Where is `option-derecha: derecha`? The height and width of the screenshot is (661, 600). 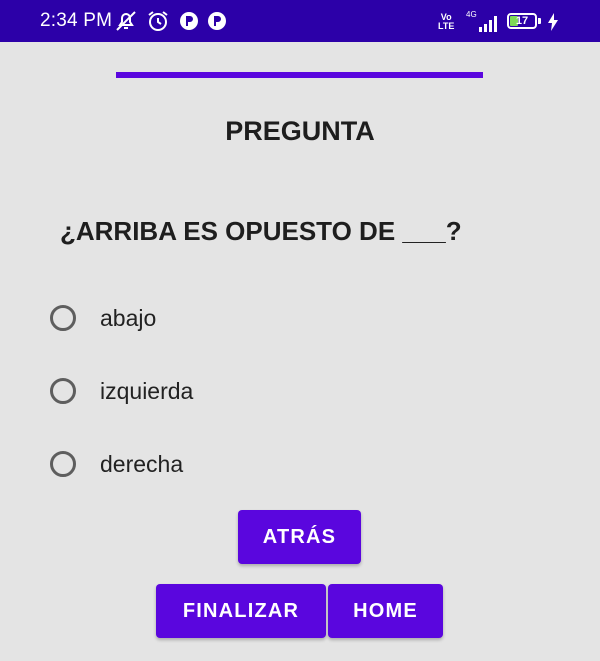
option-derecha: derecha is located at coordinates (116, 464).